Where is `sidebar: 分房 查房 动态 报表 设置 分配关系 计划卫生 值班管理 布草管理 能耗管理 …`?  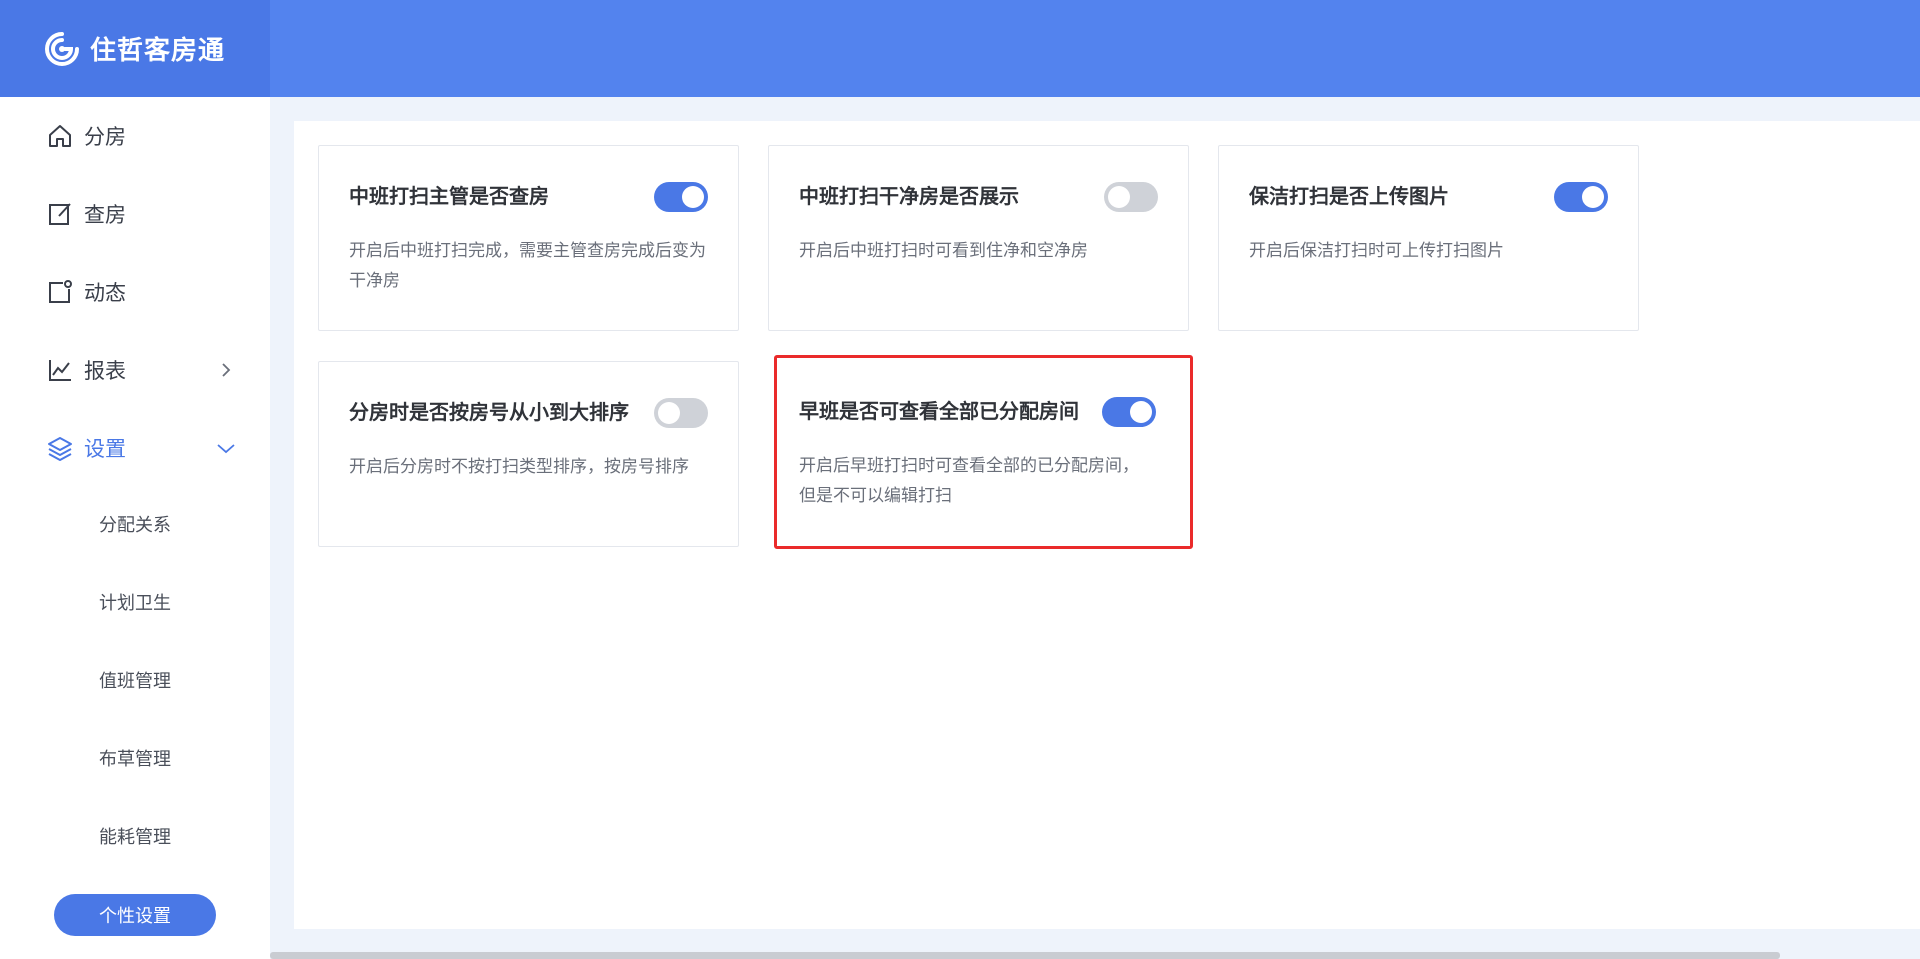
sidebar: 分房 查房 动态 报表 设置 分配关系 计划卫生 值班管理 布草管理 能耗管理 … is located at coordinates (135, 528).